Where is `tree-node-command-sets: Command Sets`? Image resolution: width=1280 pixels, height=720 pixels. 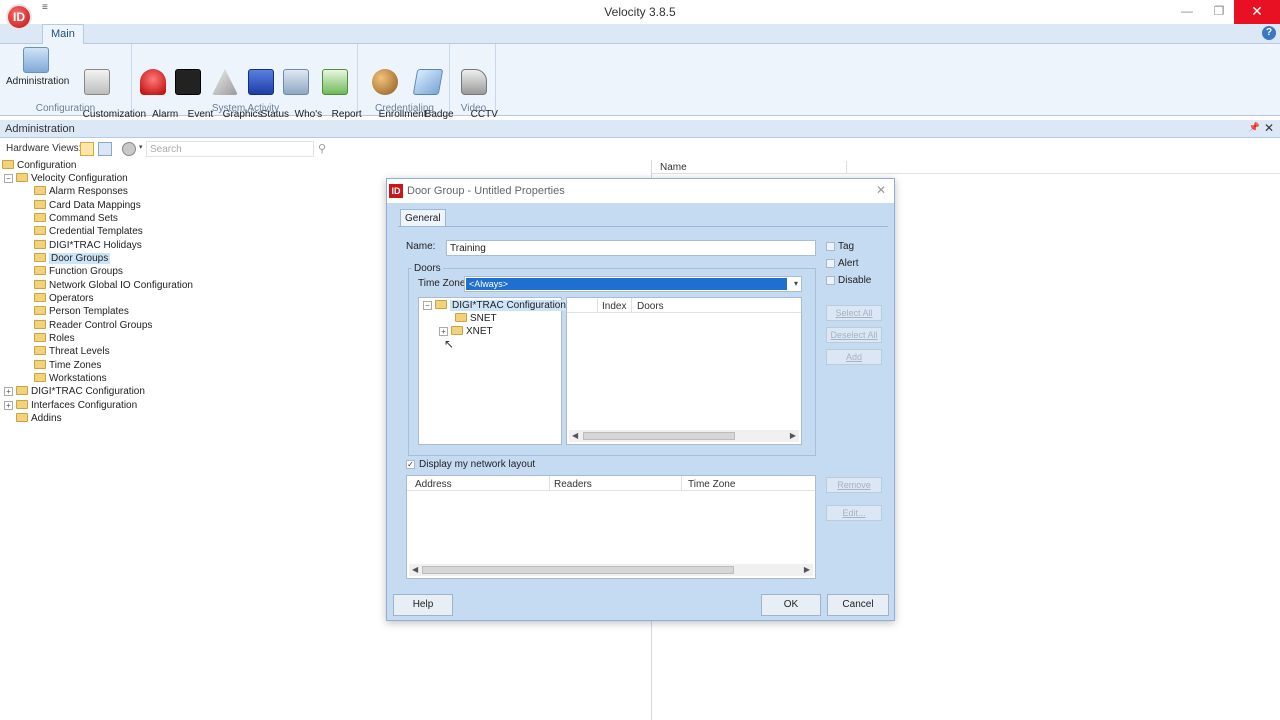
tree-node-command-sets: Command Sets is located at coordinates (76, 219).